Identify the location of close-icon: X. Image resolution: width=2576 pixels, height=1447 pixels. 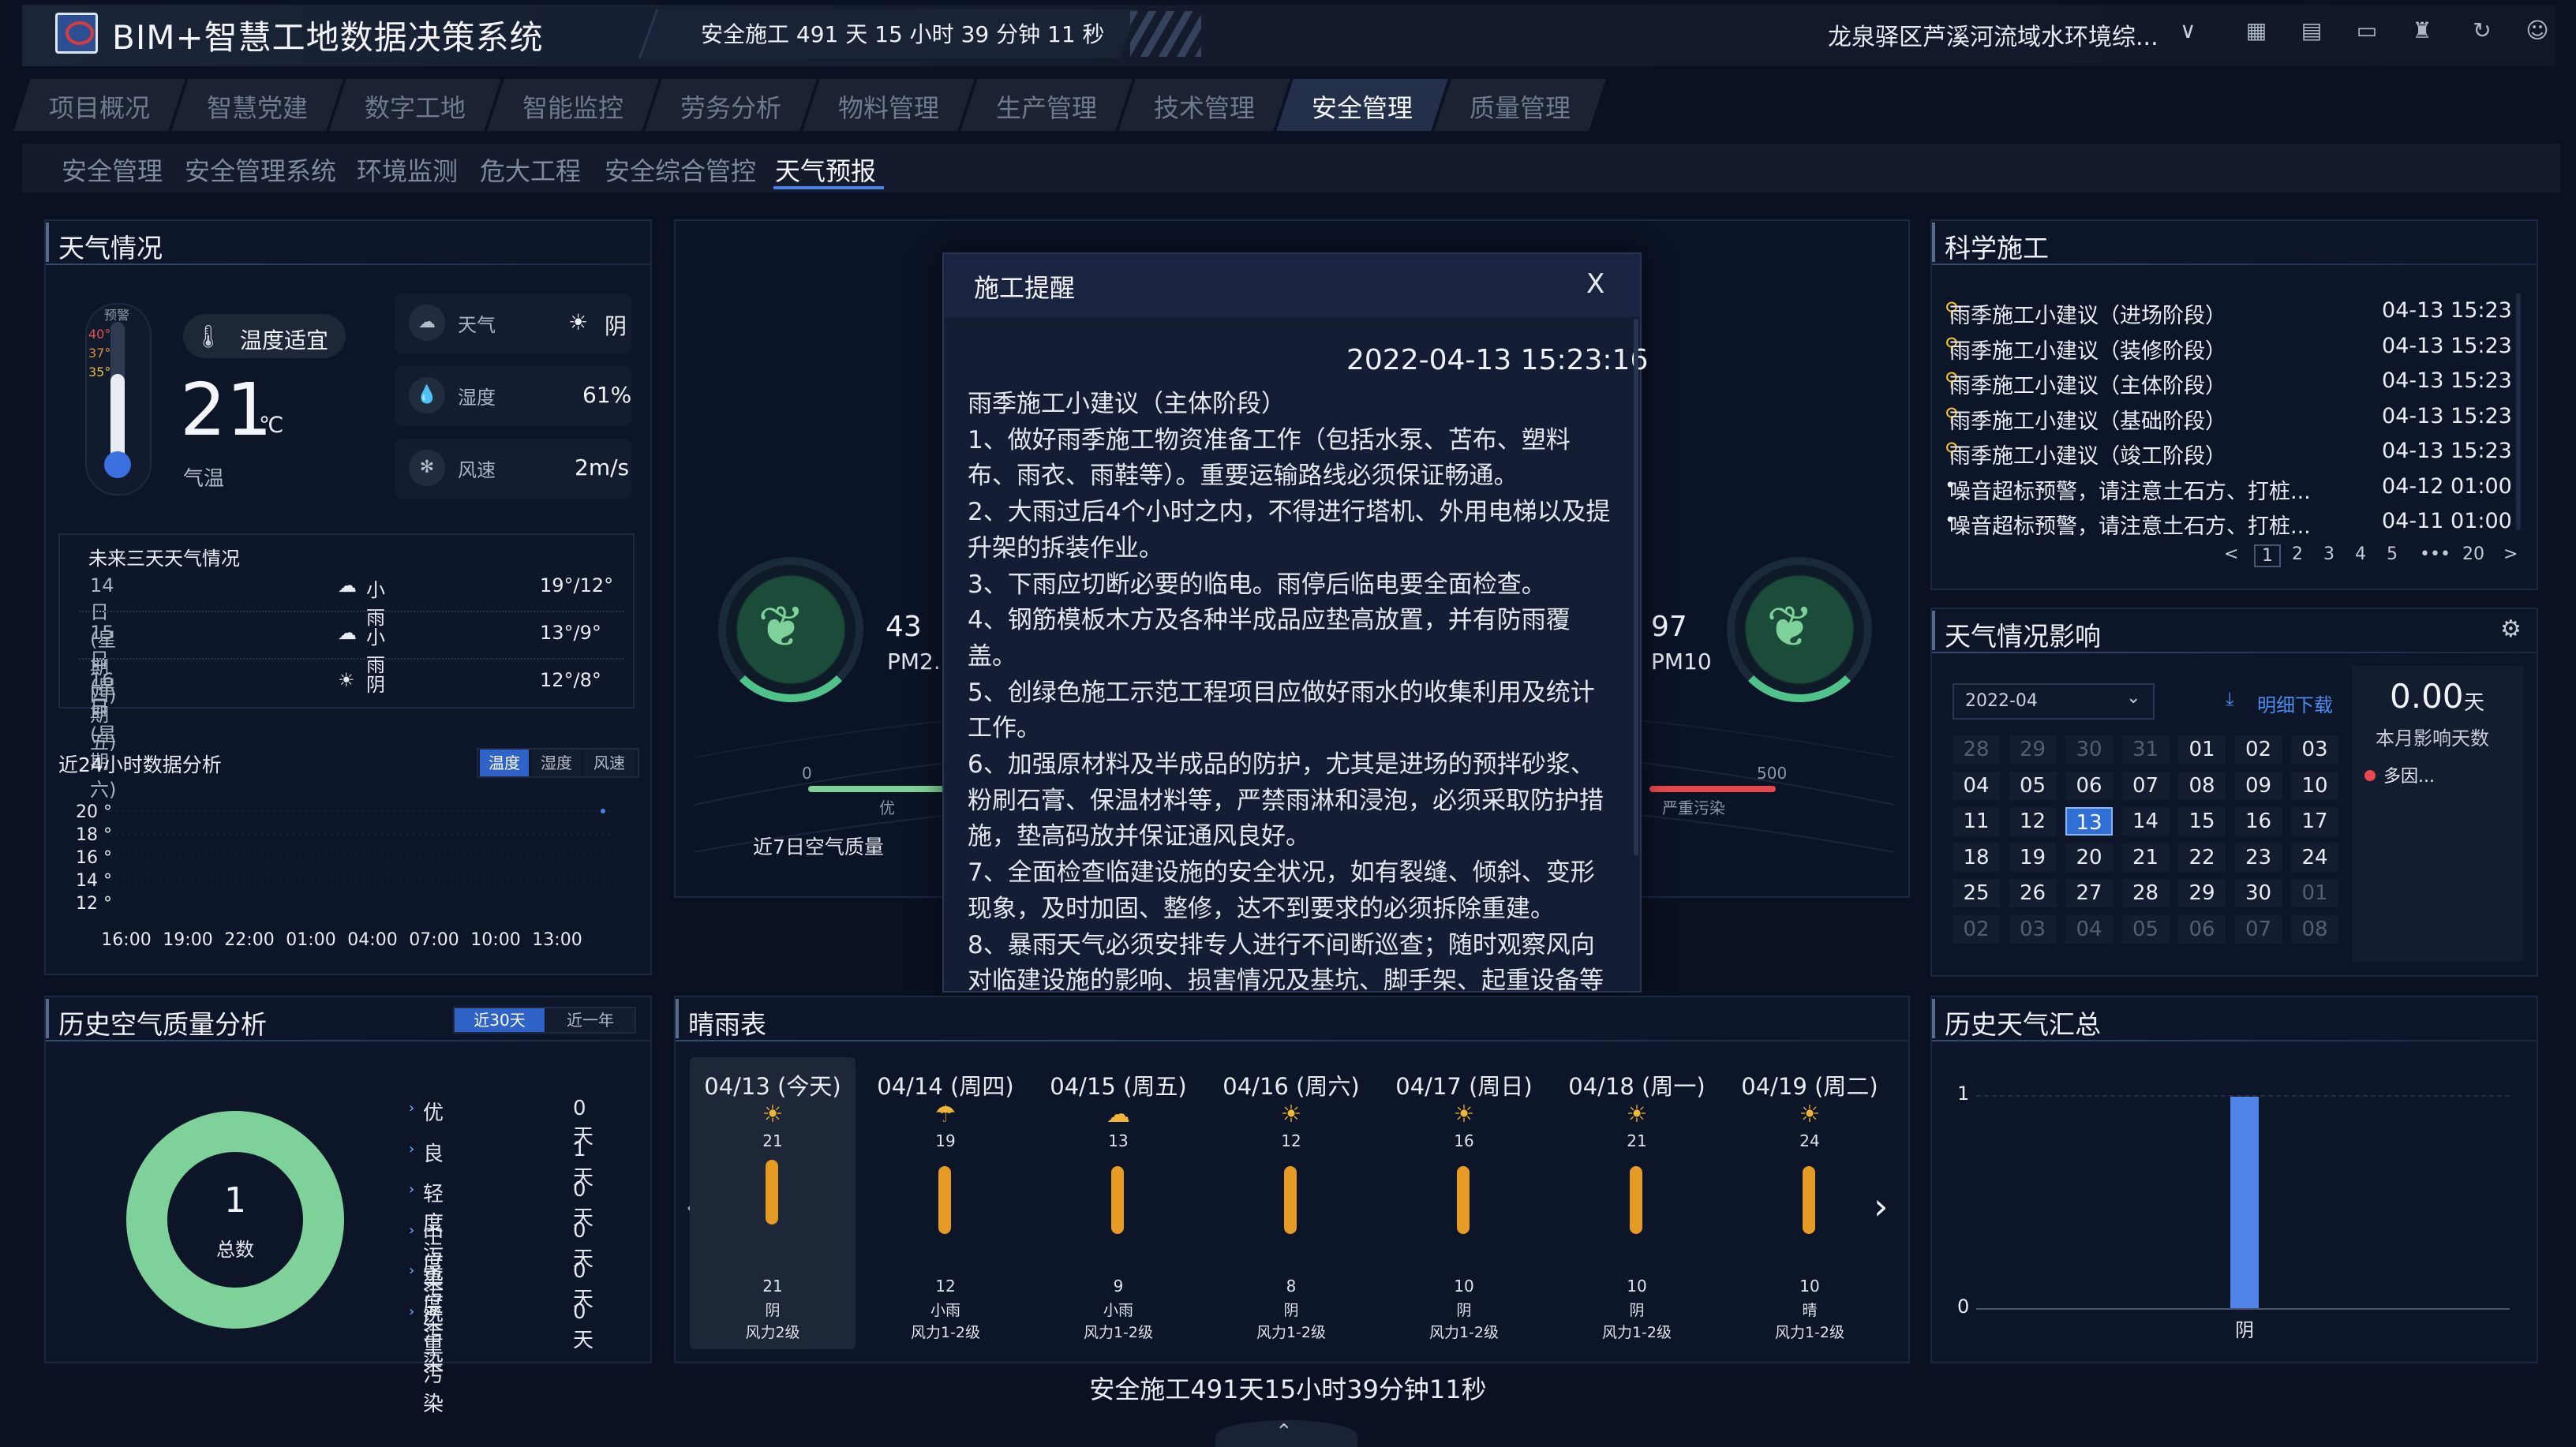
(1595, 284).